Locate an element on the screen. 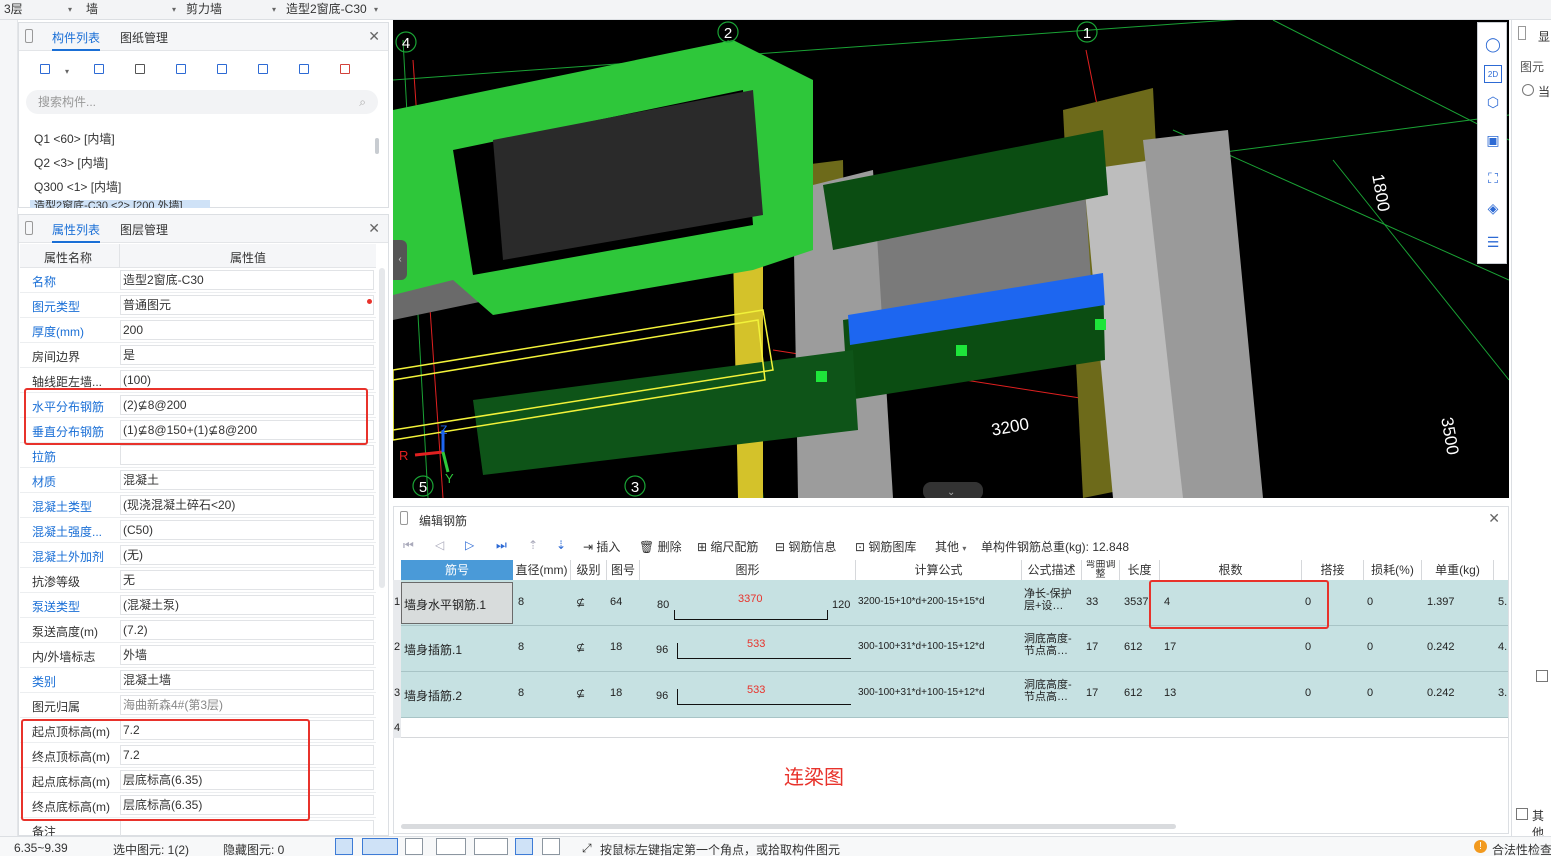 Image resolution: width=1551 pixels, height=858 pixels. property-row: 泵送高度(m) (7.2) is located at coordinates (198, 630).